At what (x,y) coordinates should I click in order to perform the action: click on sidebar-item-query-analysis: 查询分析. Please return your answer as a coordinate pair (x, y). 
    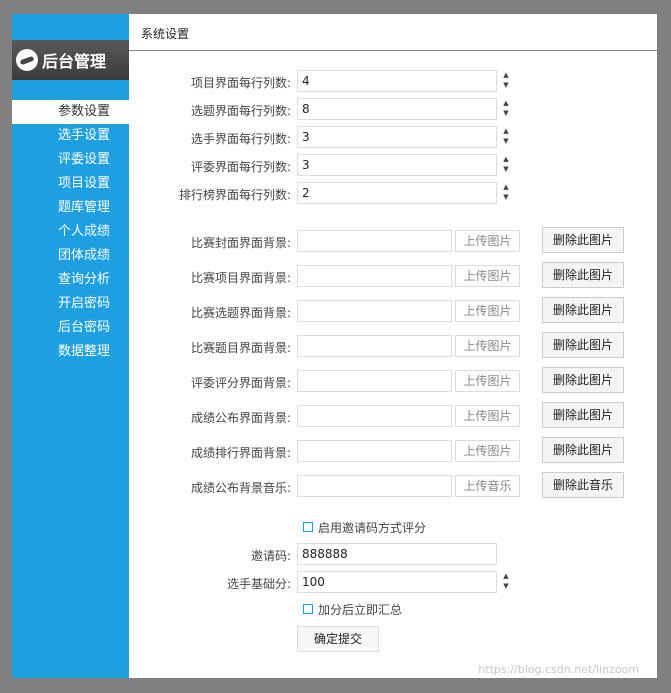
    Looking at the image, I should click on (70, 280).